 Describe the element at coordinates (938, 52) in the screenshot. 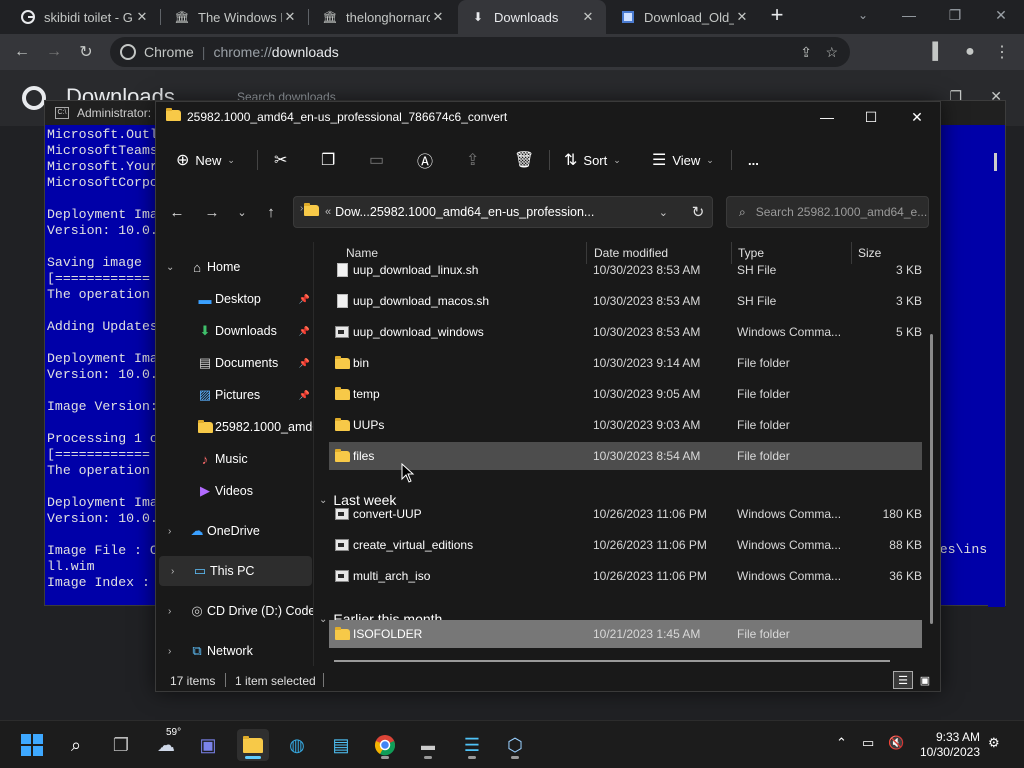

I see `side-panel-icon: ▌` at that location.